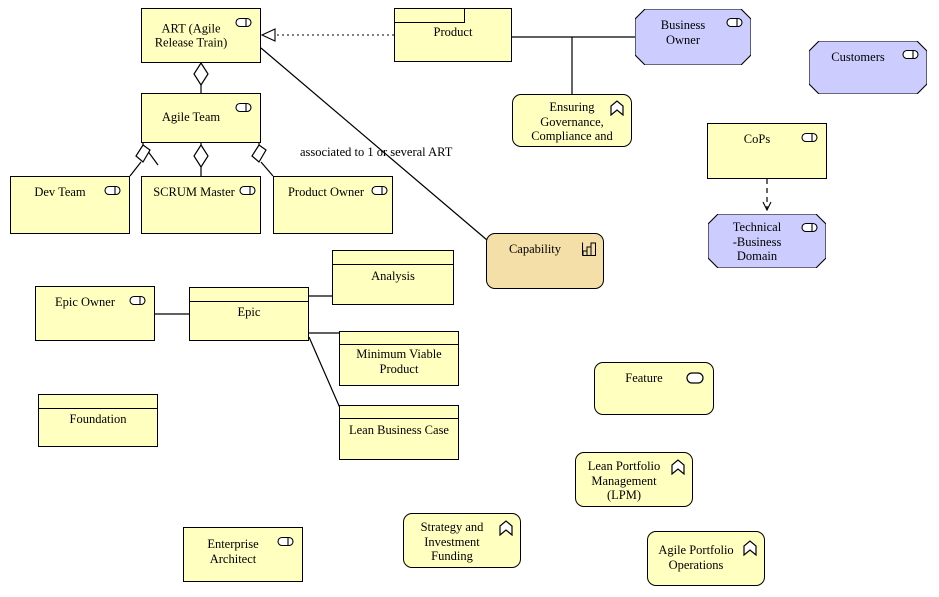 This screenshot has height=597, width=939. Describe the element at coordinates (324, 372) in the screenshot. I see `edge-epic-to-lean-business-case` at that location.